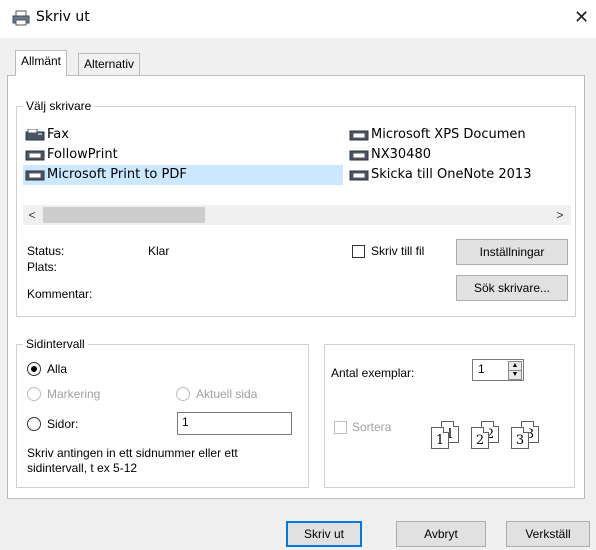  Describe the element at coordinates (34, 424) in the screenshot. I see `pages-radio` at that location.